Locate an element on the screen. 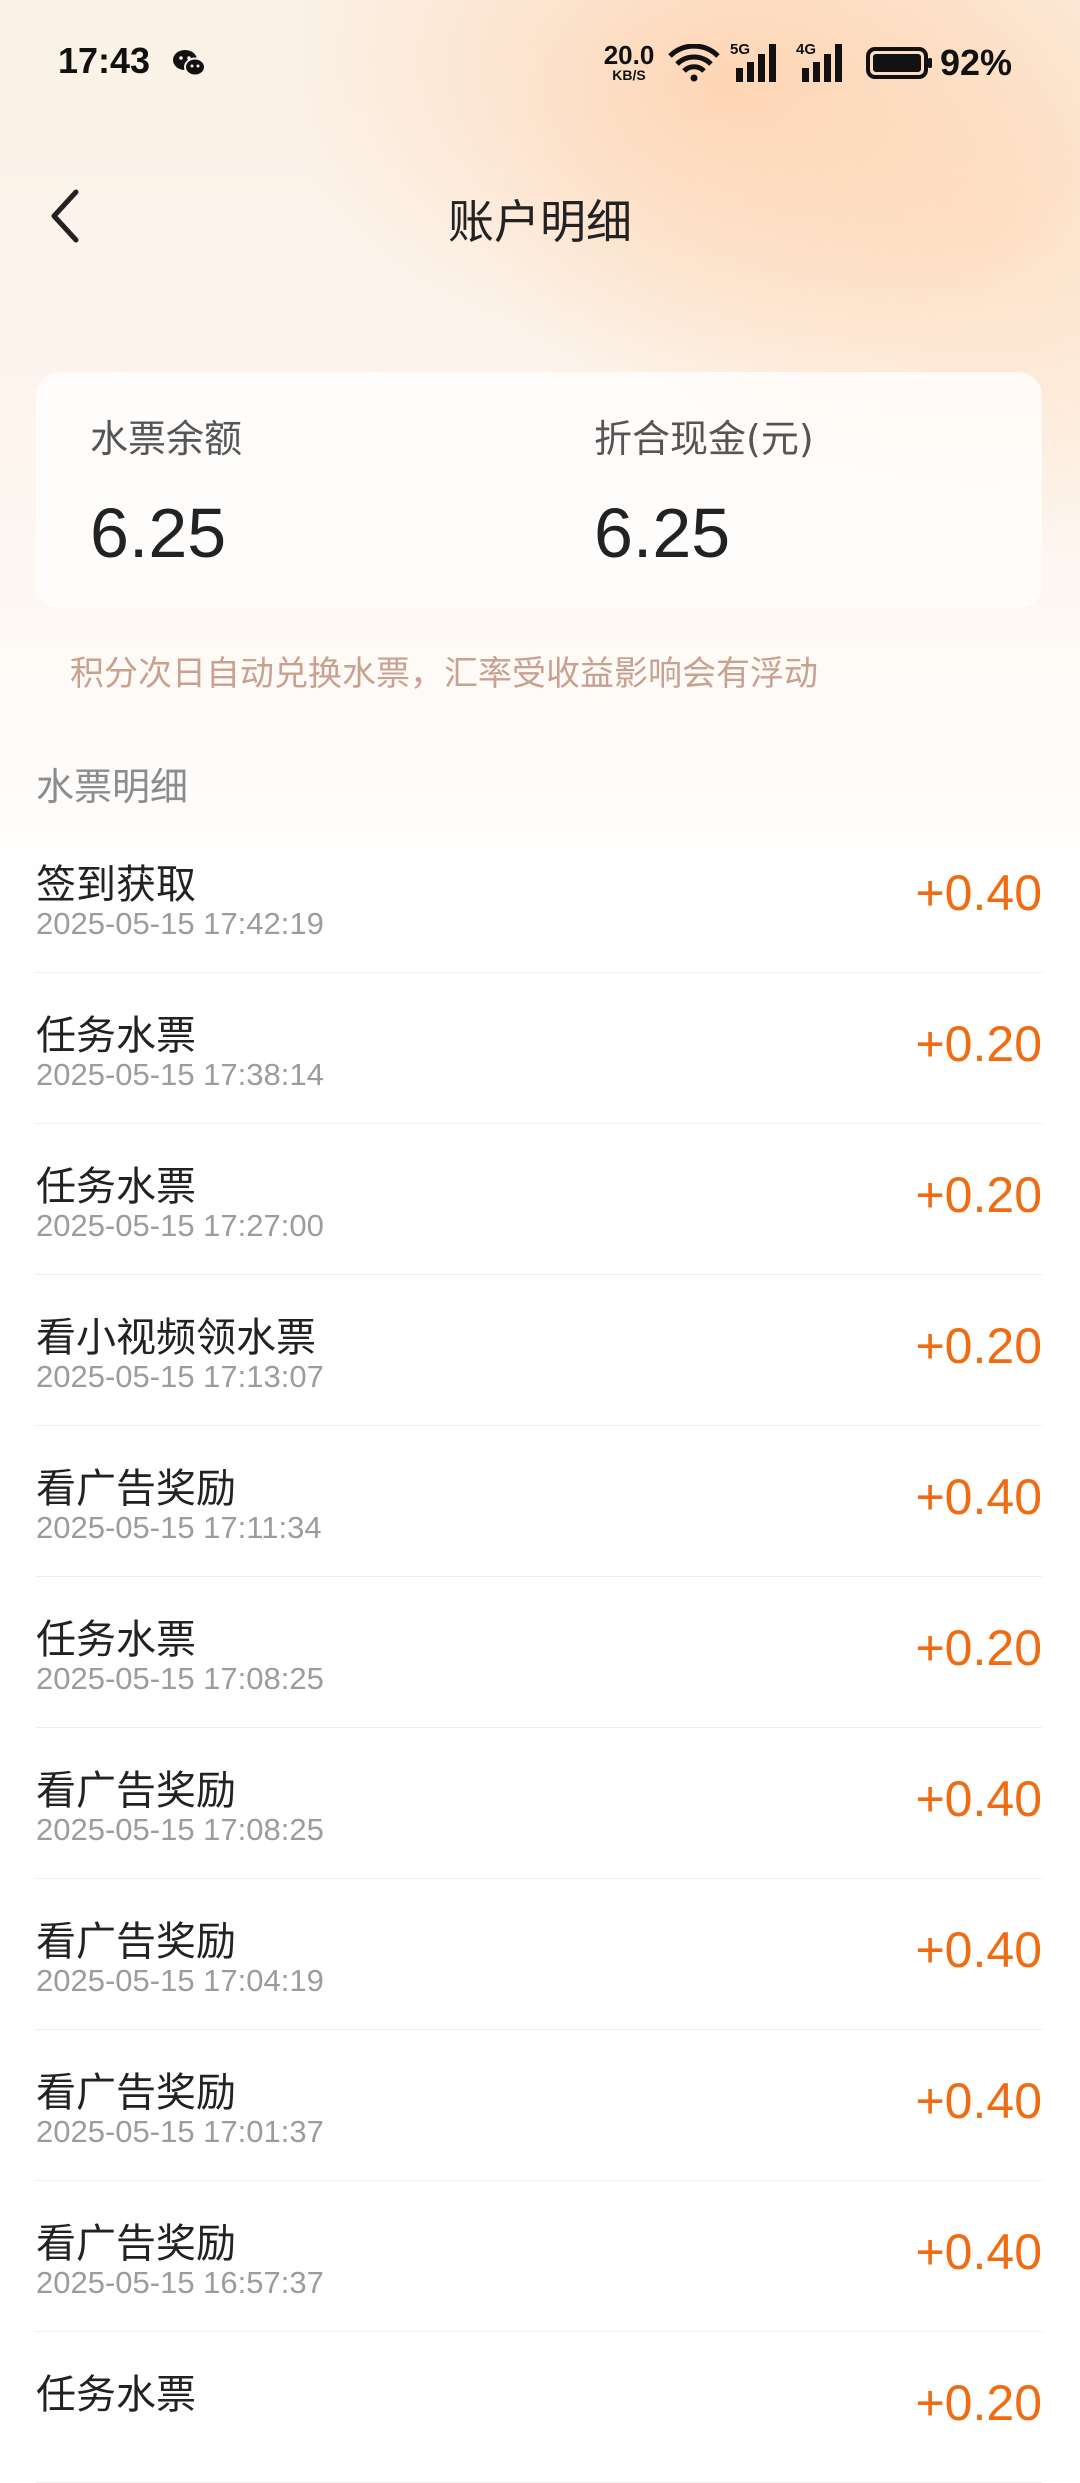 This screenshot has height=2483, width=1080. list-item: 任务水票 2025-05-15 17:08:25 +0.20 is located at coordinates (539, 1652).